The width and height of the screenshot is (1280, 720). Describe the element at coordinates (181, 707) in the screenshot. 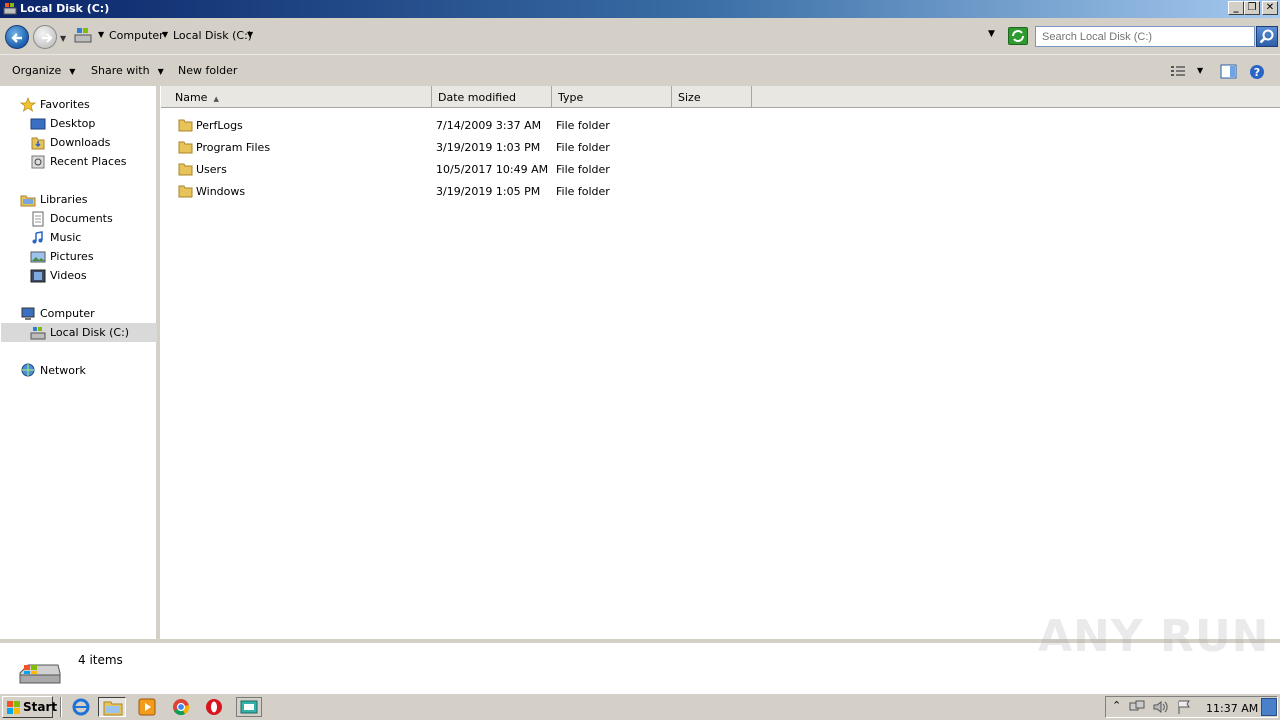

I see `chrome-icon` at that location.